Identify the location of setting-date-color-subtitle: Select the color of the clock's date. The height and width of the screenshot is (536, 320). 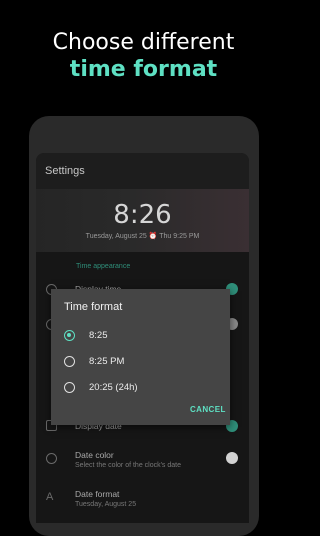
(128, 465).